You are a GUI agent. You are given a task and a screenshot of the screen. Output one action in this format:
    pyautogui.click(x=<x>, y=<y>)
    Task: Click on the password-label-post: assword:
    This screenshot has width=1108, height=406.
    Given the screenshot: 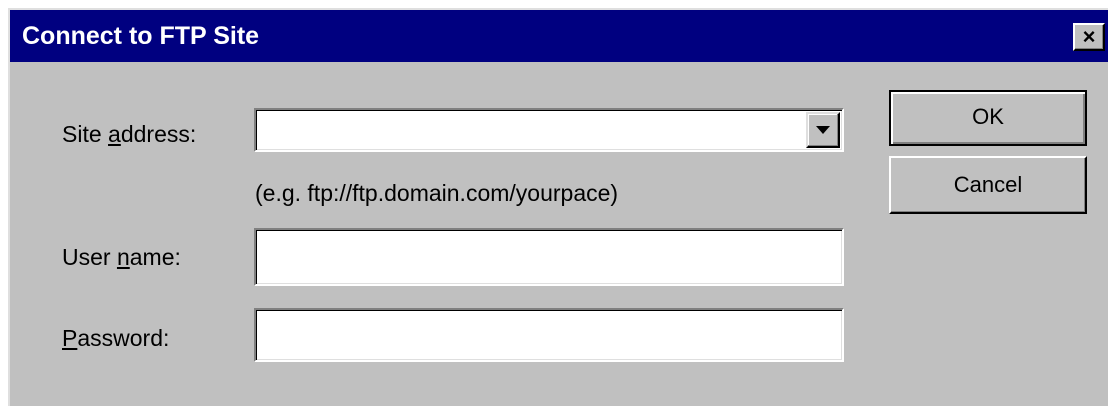 What is the action you would take?
    pyautogui.click(x=123, y=338)
    